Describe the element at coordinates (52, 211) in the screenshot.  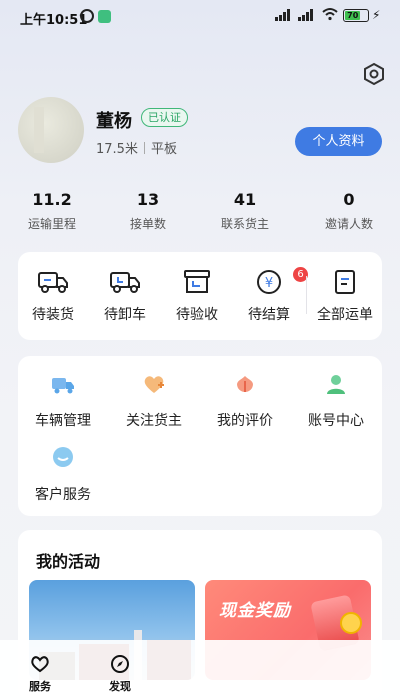
I see `stat-mileage: 11.2 运输里程` at that location.